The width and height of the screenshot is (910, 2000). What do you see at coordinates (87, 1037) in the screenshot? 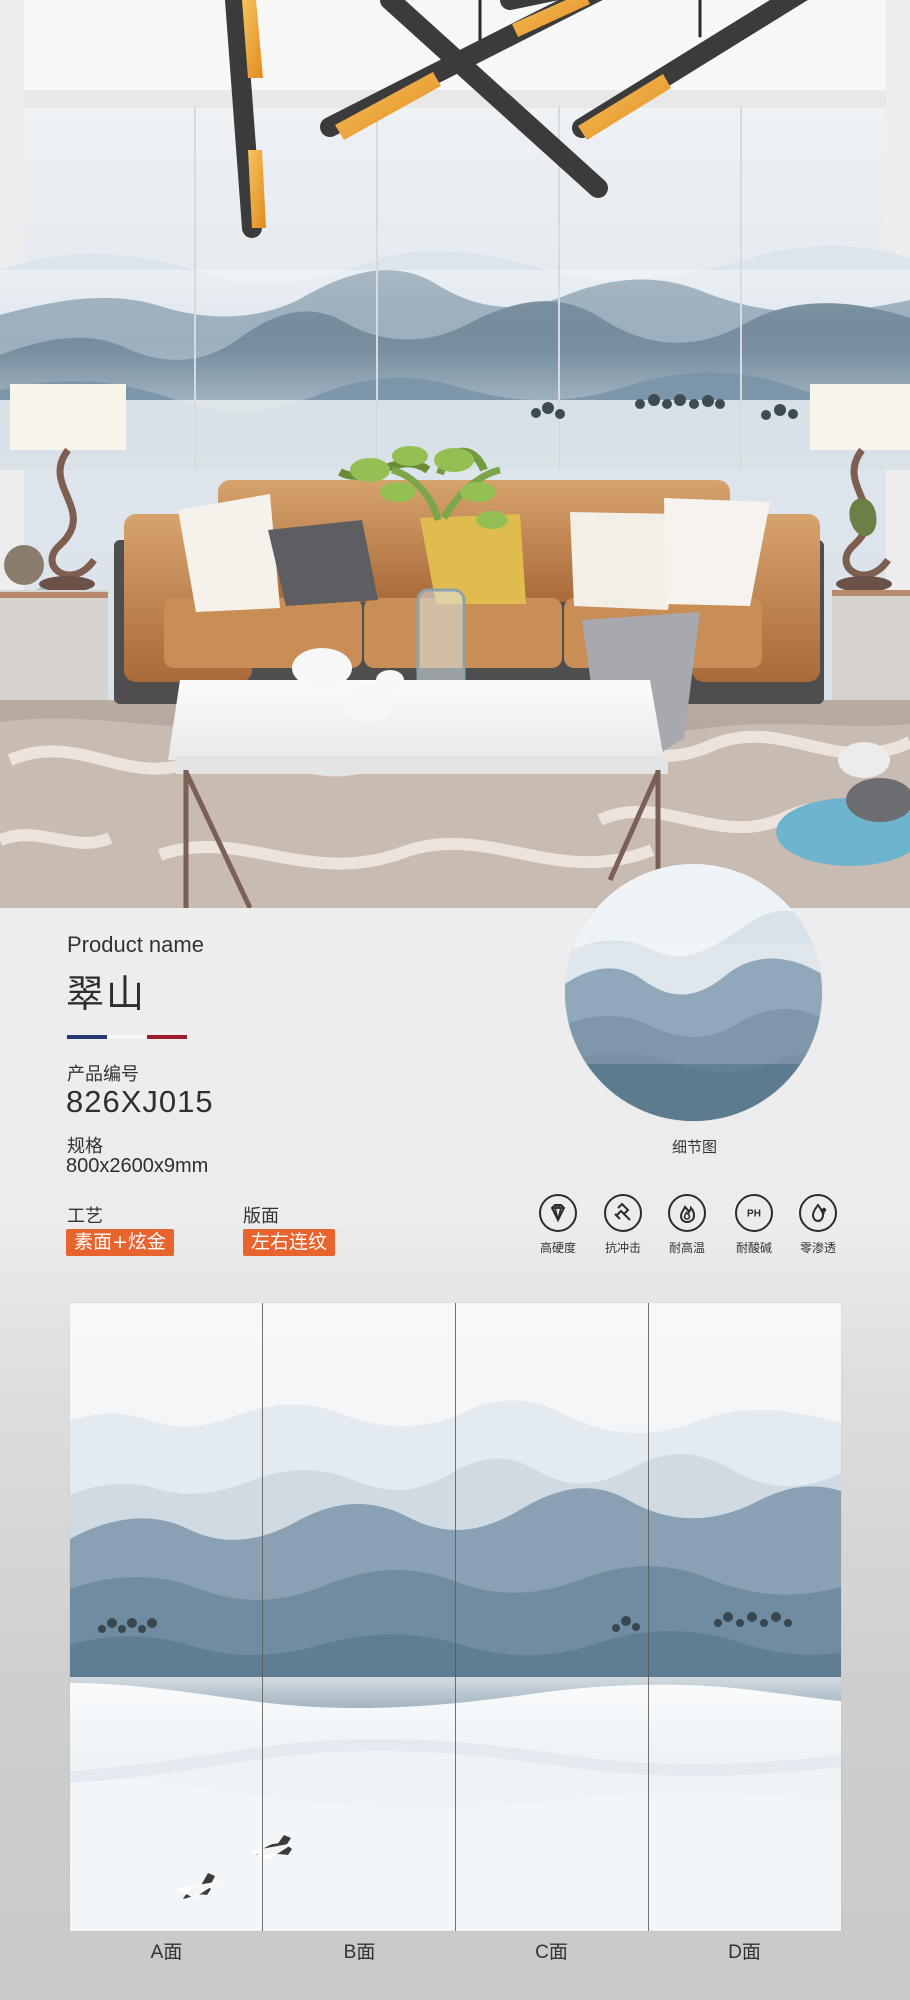
I see `accent-stripe-blue` at bounding box center [87, 1037].